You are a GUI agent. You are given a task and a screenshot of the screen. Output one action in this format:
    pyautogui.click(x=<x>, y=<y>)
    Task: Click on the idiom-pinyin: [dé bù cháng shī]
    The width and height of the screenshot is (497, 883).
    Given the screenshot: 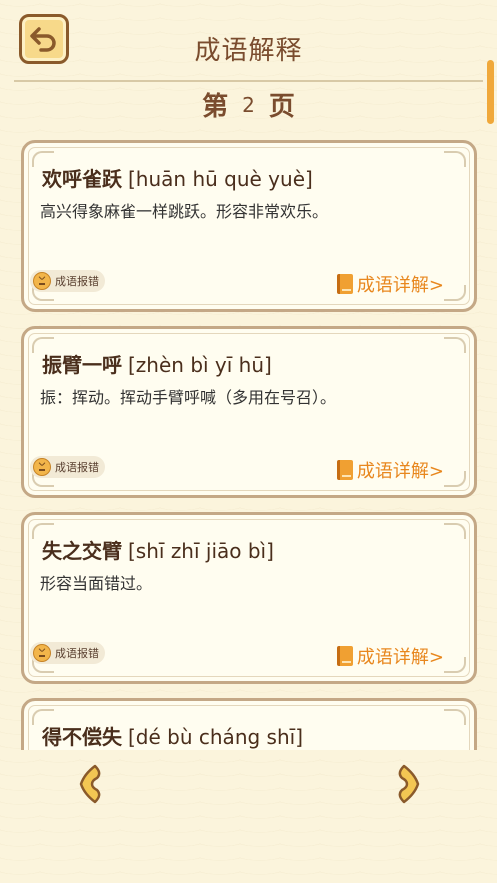 What is the action you would take?
    pyautogui.click(x=215, y=737)
    